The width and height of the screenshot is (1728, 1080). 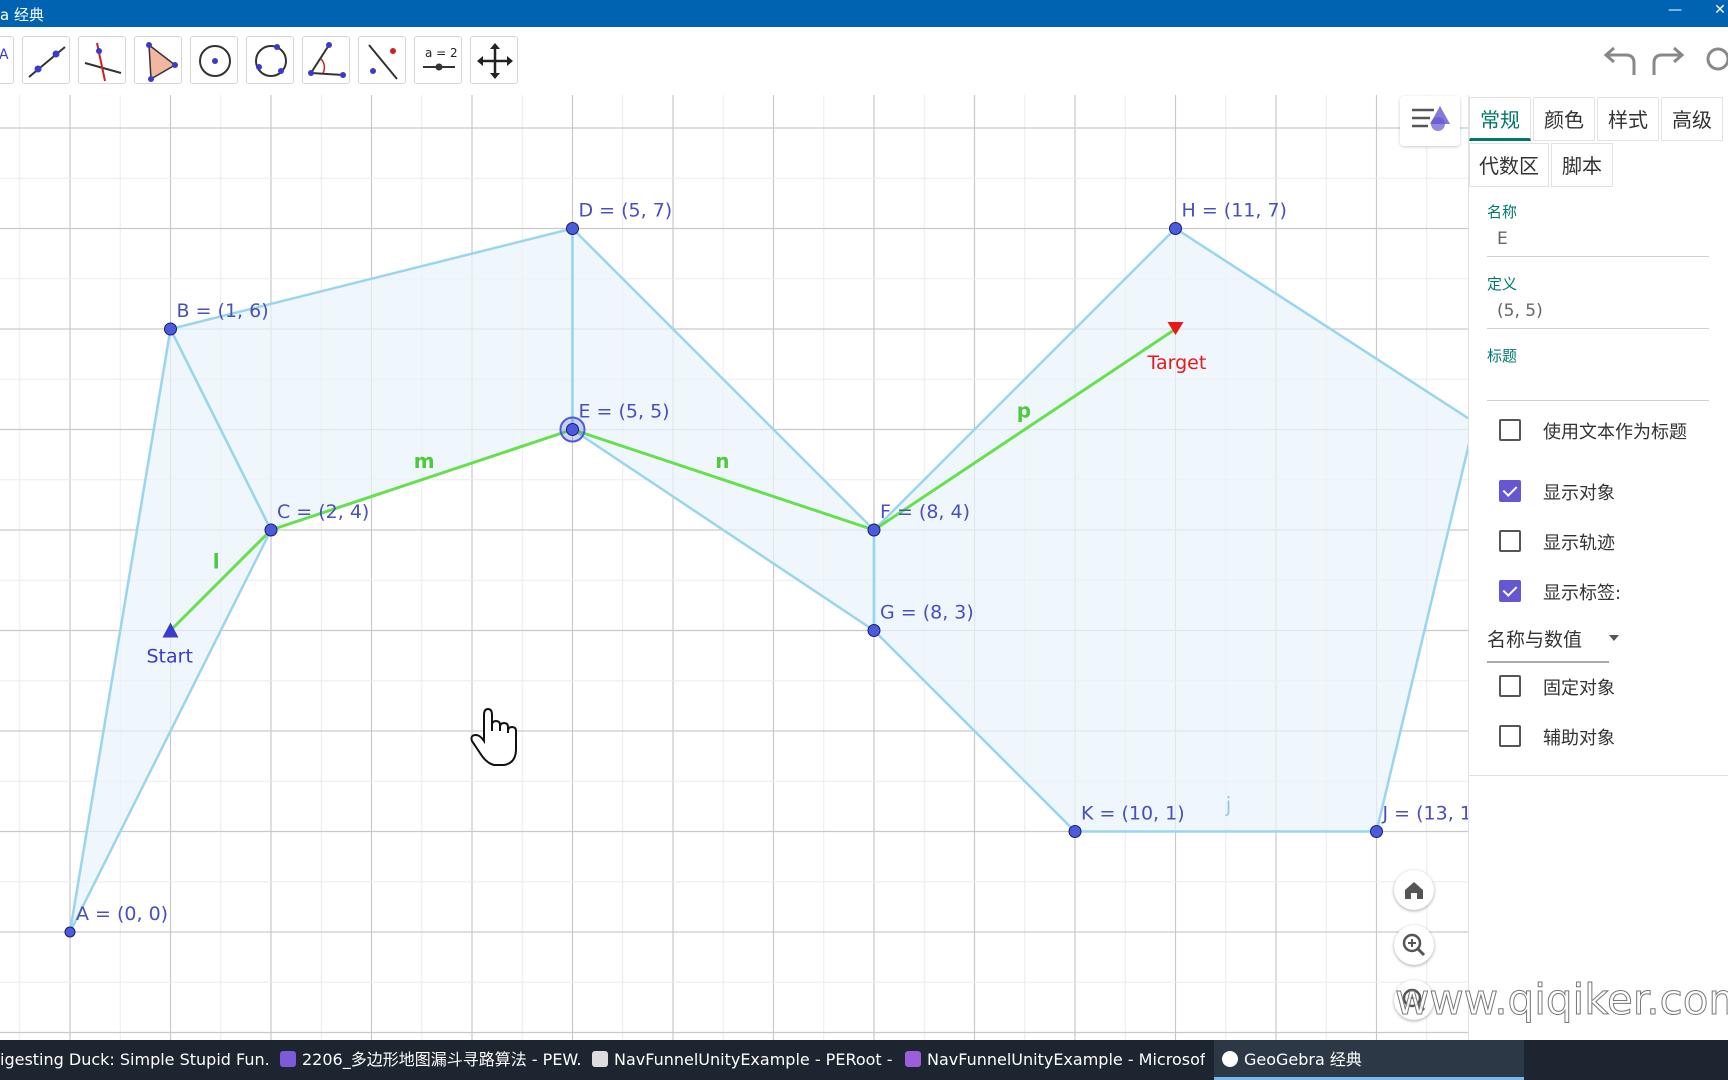 I want to click on checkbox-label-auxiliary-object: 辅助对象, so click(x=1579, y=738).